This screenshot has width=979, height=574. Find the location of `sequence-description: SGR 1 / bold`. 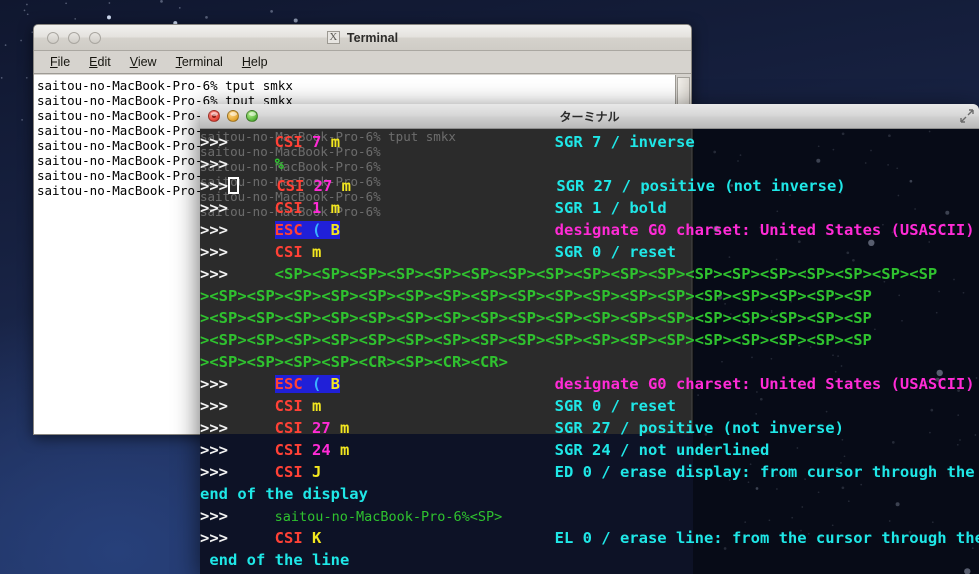

sequence-description: SGR 1 / bold is located at coordinates (610, 208).